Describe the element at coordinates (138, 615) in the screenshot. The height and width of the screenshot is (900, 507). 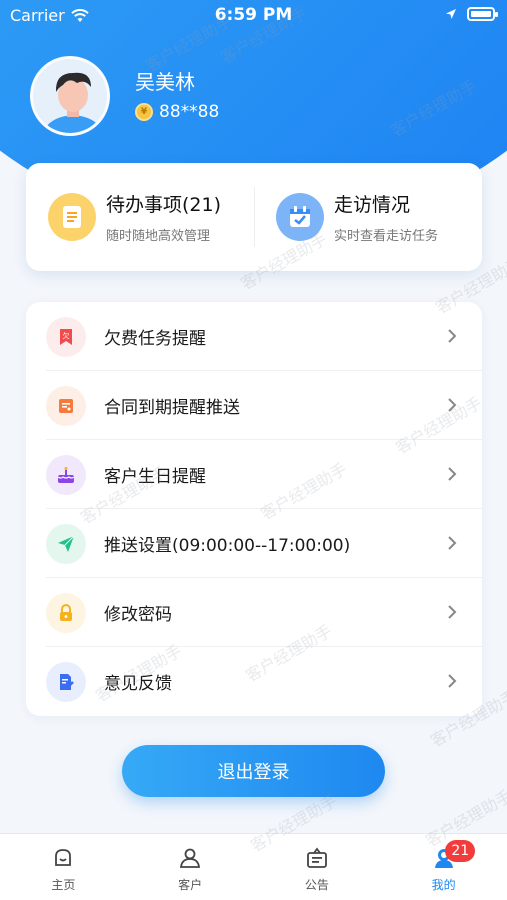
I see `menu-label: 修改密码` at that location.